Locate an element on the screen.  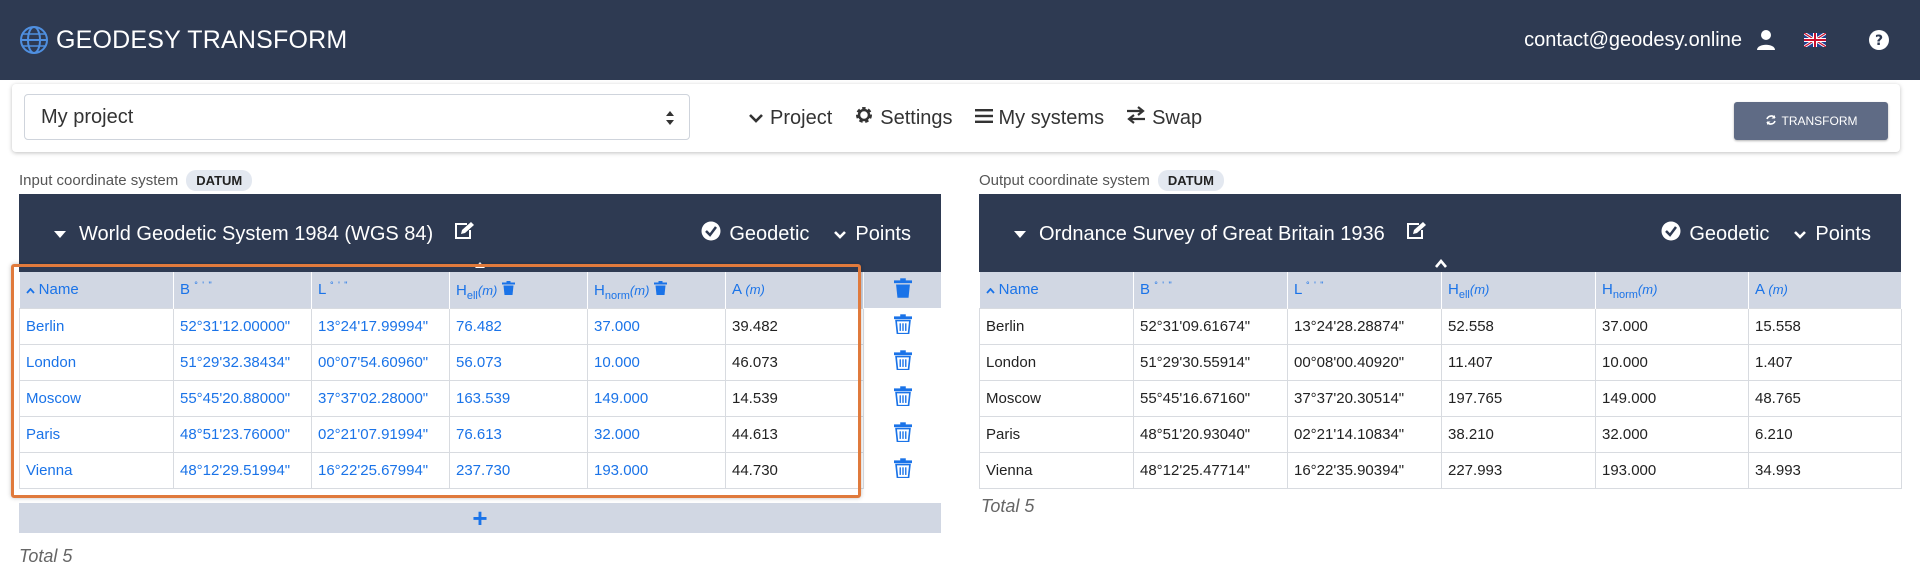
help-icon: ? is located at coordinates (1879, 40).